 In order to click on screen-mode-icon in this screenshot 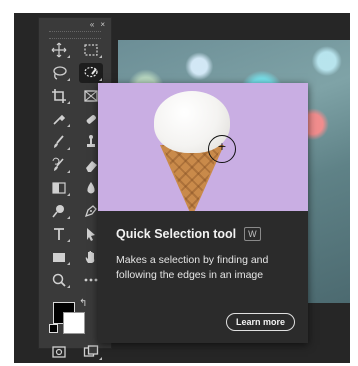, I will do `click(91, 352)`.